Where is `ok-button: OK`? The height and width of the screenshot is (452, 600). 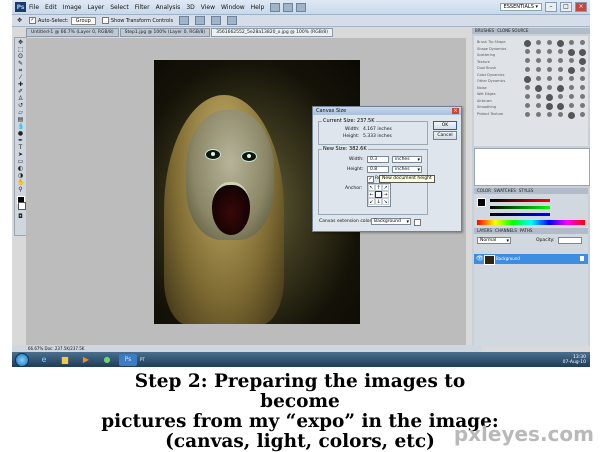
ok-button: OK is located at coordinates (445, 125).